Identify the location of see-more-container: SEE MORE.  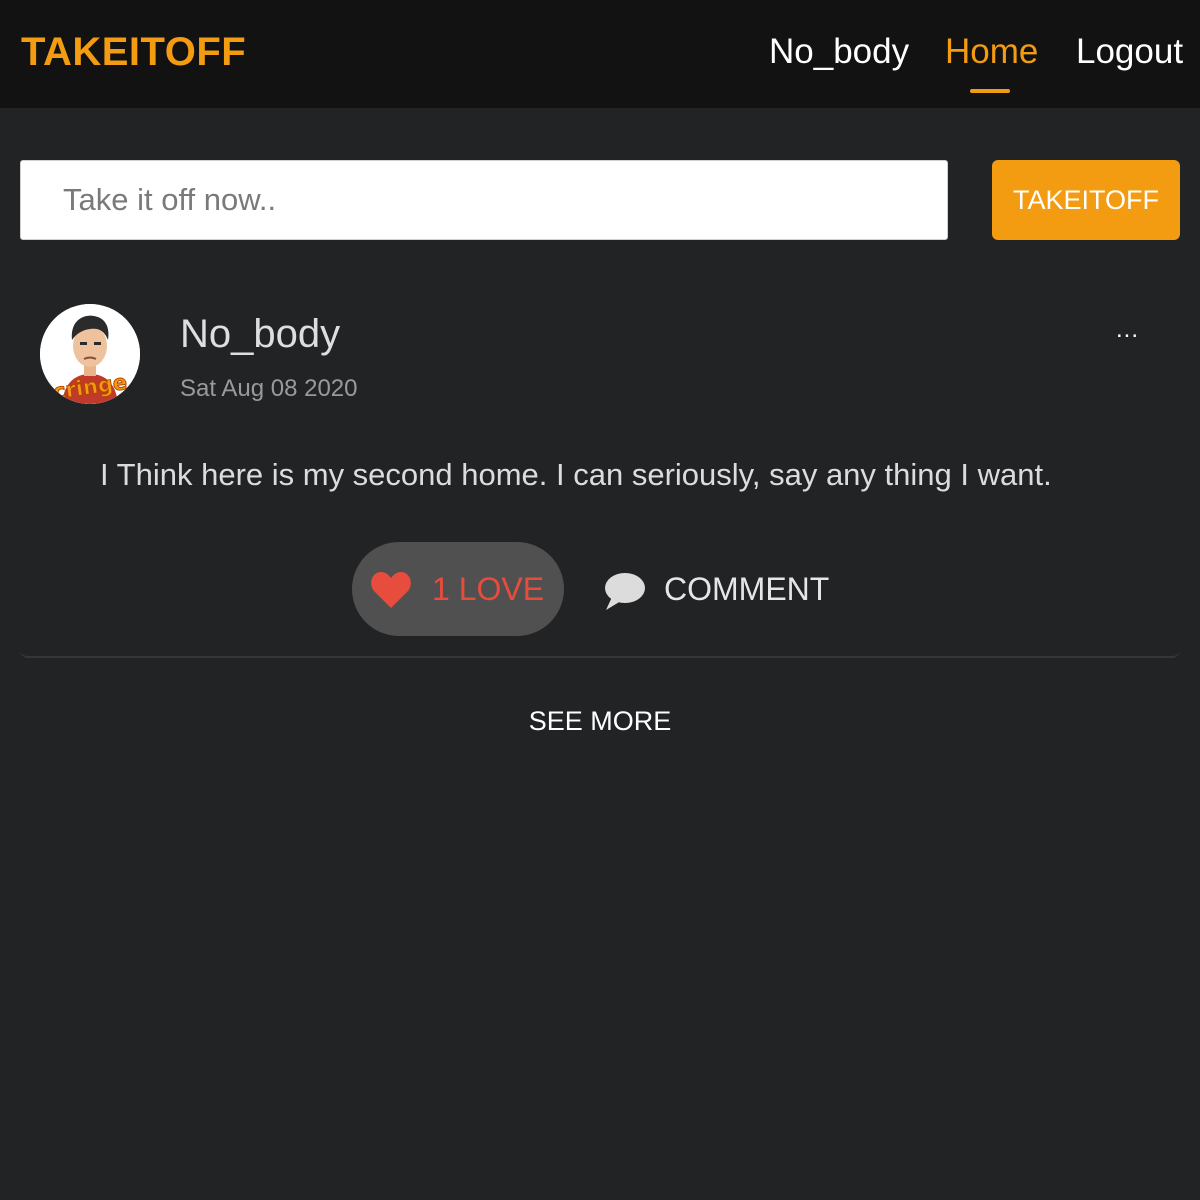
(600, 721).